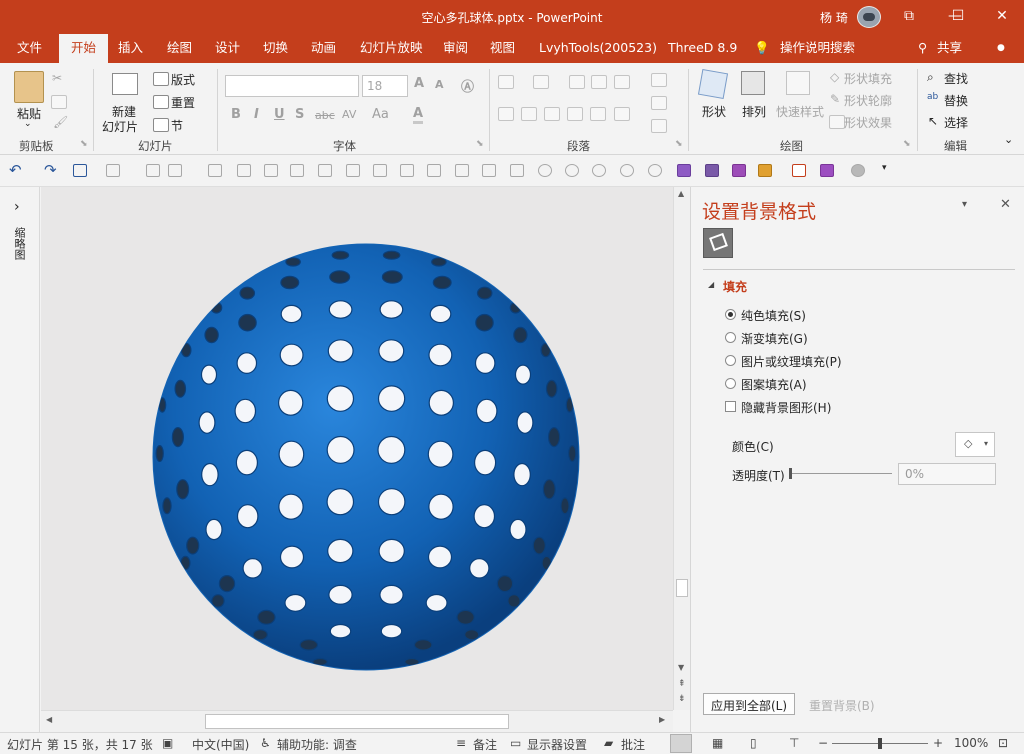 The width and height of the screenshot is (1024, 754). What do you see at coordinates (15, 170) in the screenshot?
I see `undo-icon: ↶` at bounding box center [15, 170].